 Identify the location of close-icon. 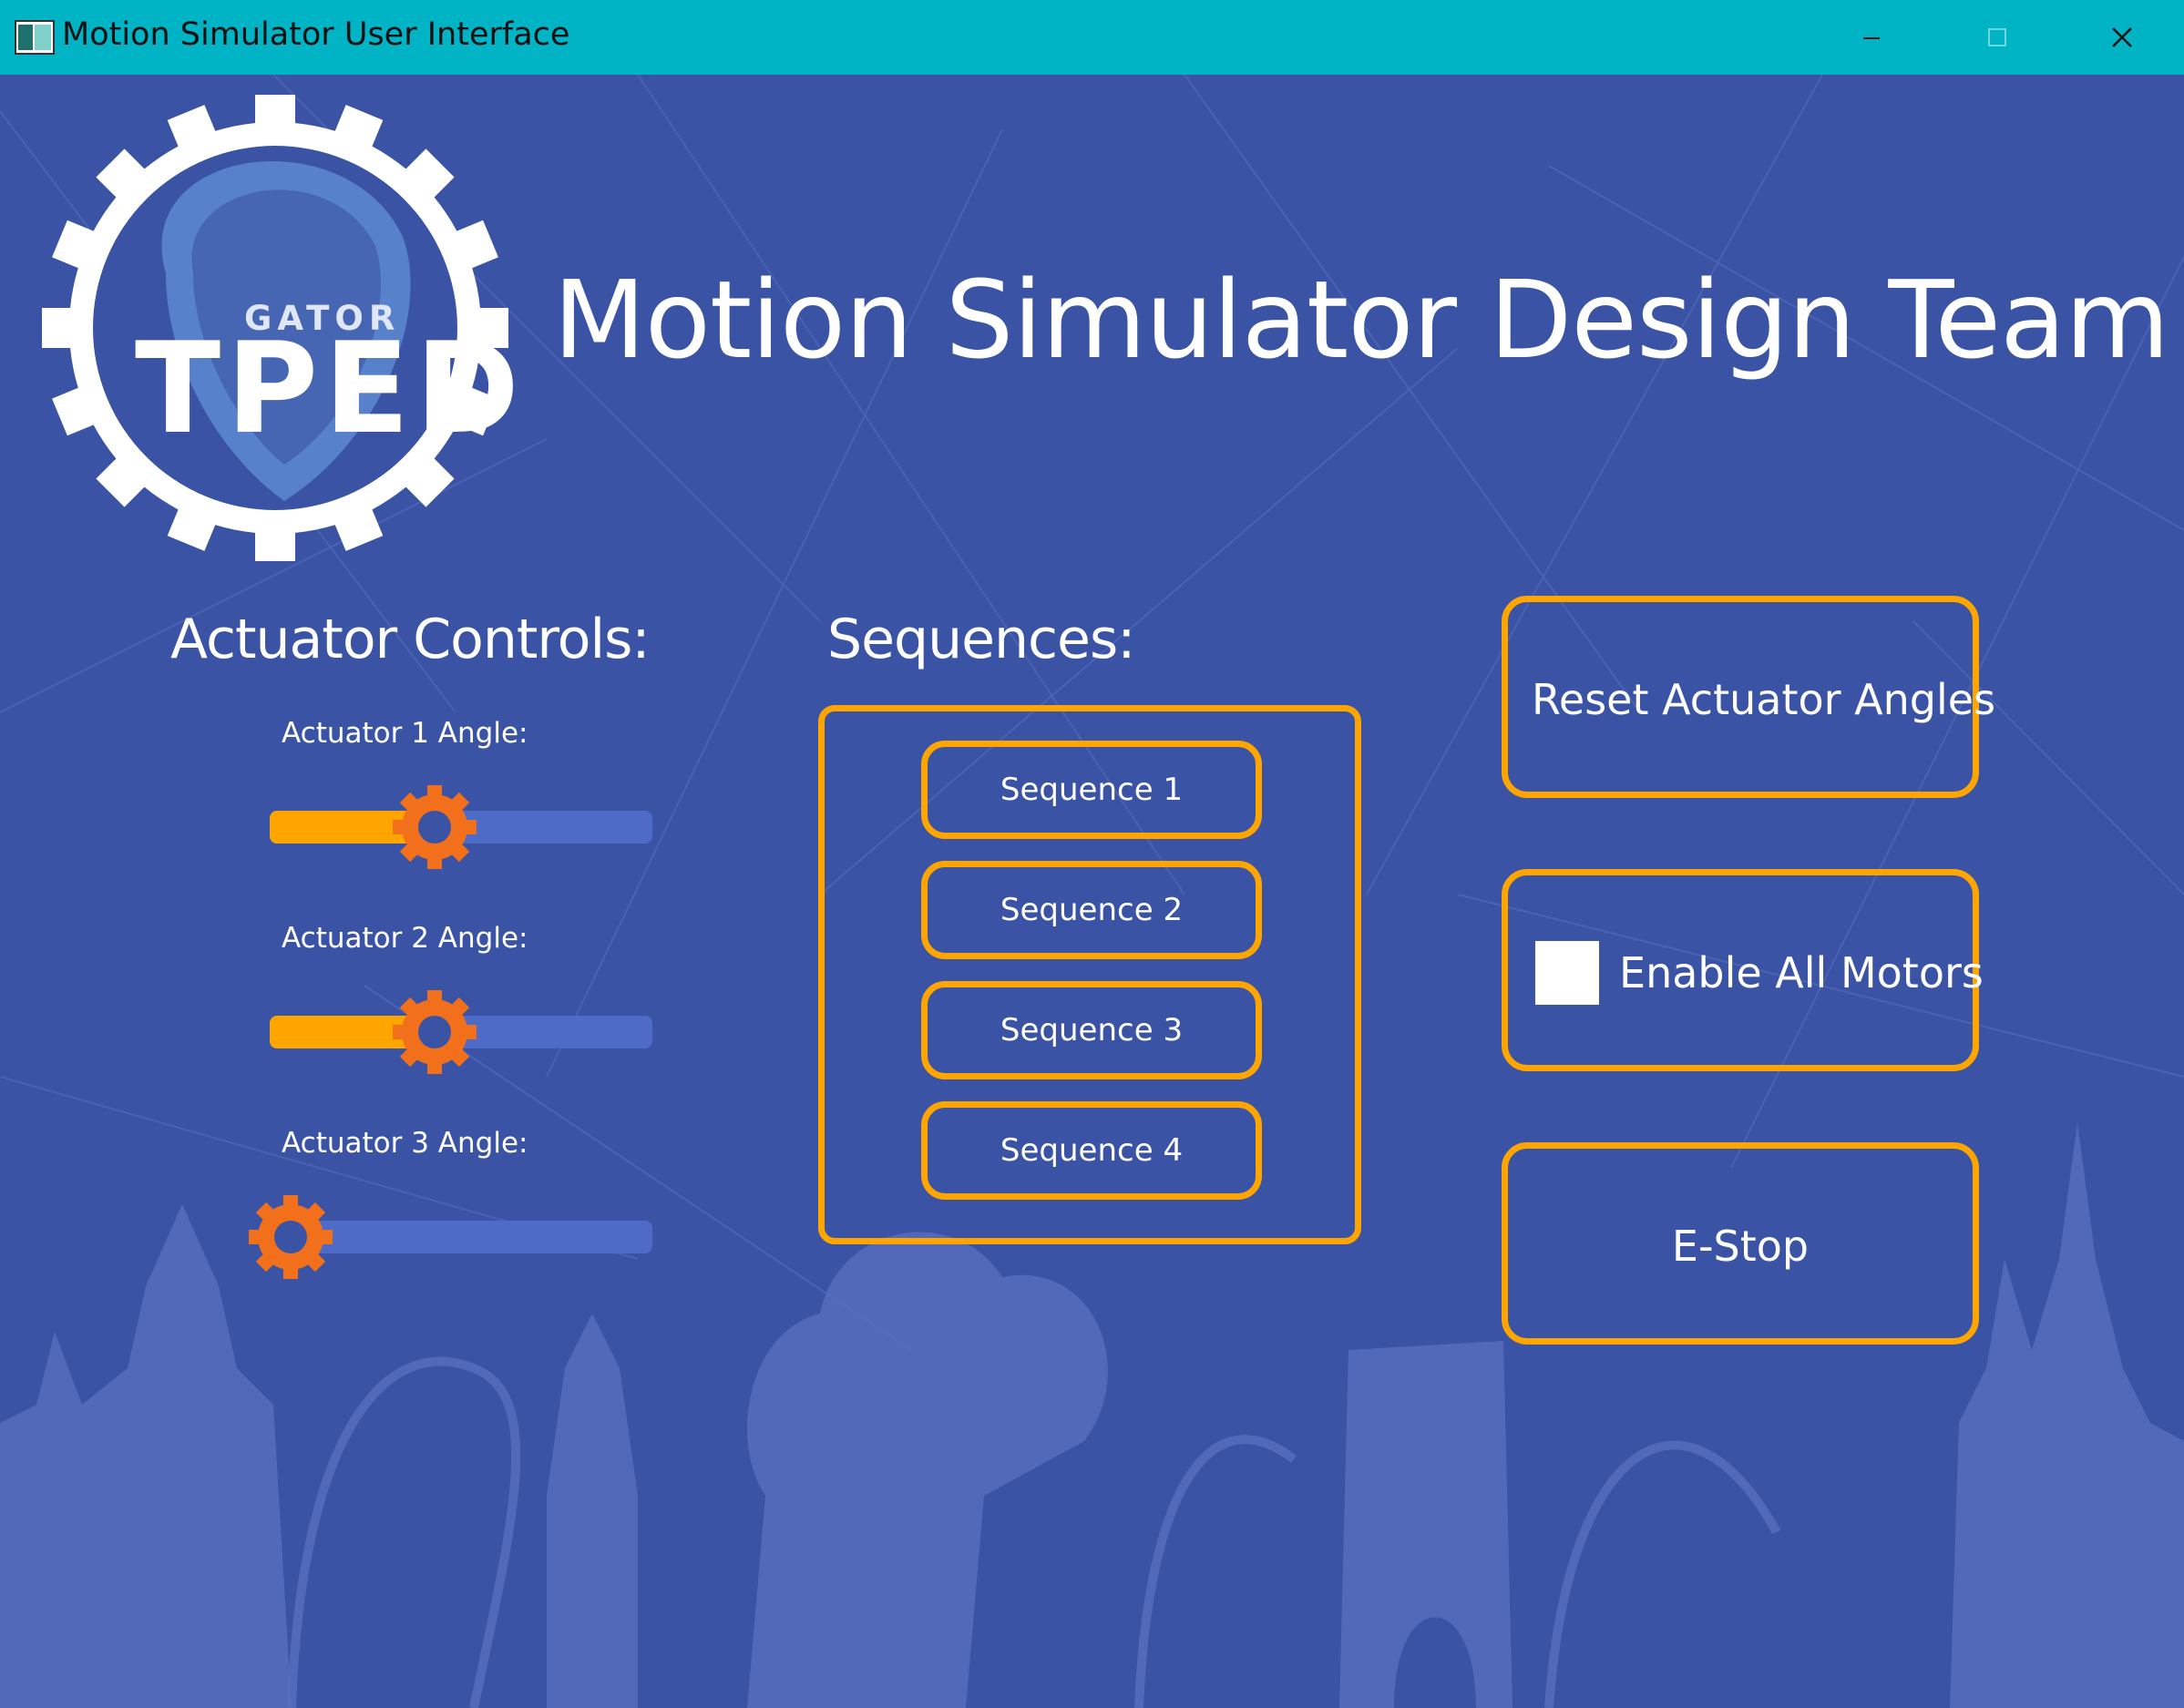
(2121, 38).